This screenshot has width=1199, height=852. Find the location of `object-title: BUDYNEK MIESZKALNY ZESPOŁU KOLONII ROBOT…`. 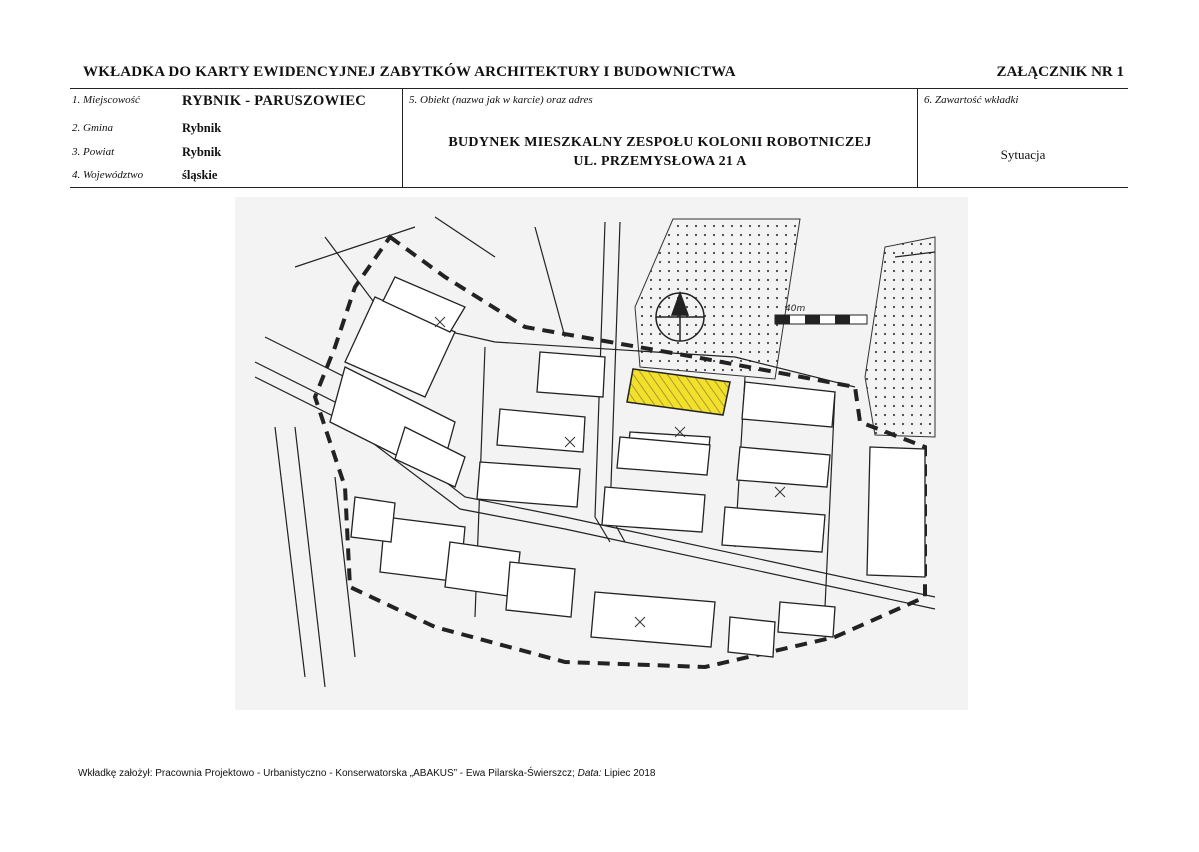

object-title: BUDYNEK MIESZKALNY ZESPOŁU KOLONII ROBOT… is located at coordinates (660, 152).